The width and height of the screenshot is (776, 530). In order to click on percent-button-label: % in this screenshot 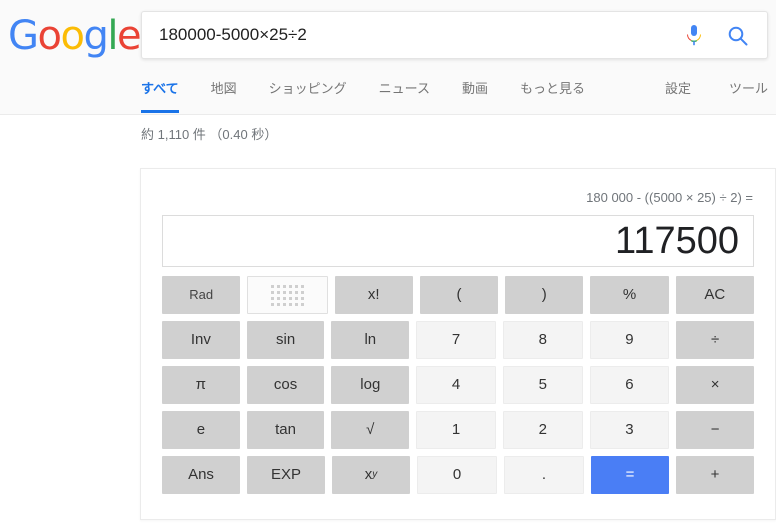, I will do `click(629, 294)`.